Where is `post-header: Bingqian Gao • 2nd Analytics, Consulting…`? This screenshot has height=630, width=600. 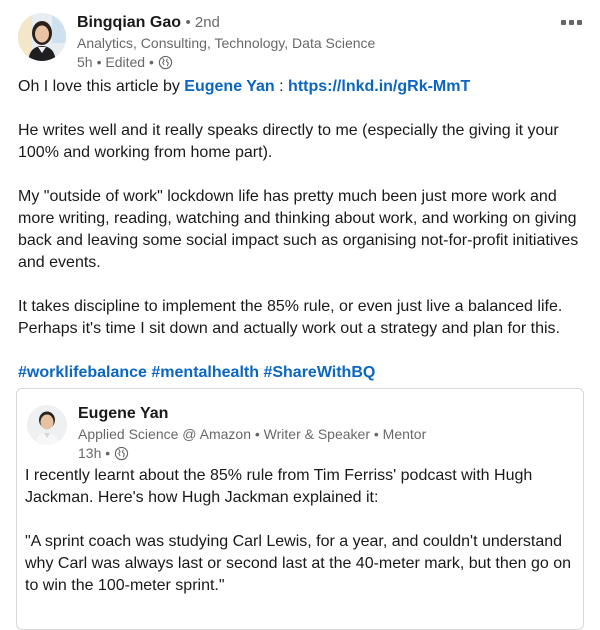 post-header: Bingqian Gao • 2nd Analytics, Consulting… is located at coordinates (301, 42).